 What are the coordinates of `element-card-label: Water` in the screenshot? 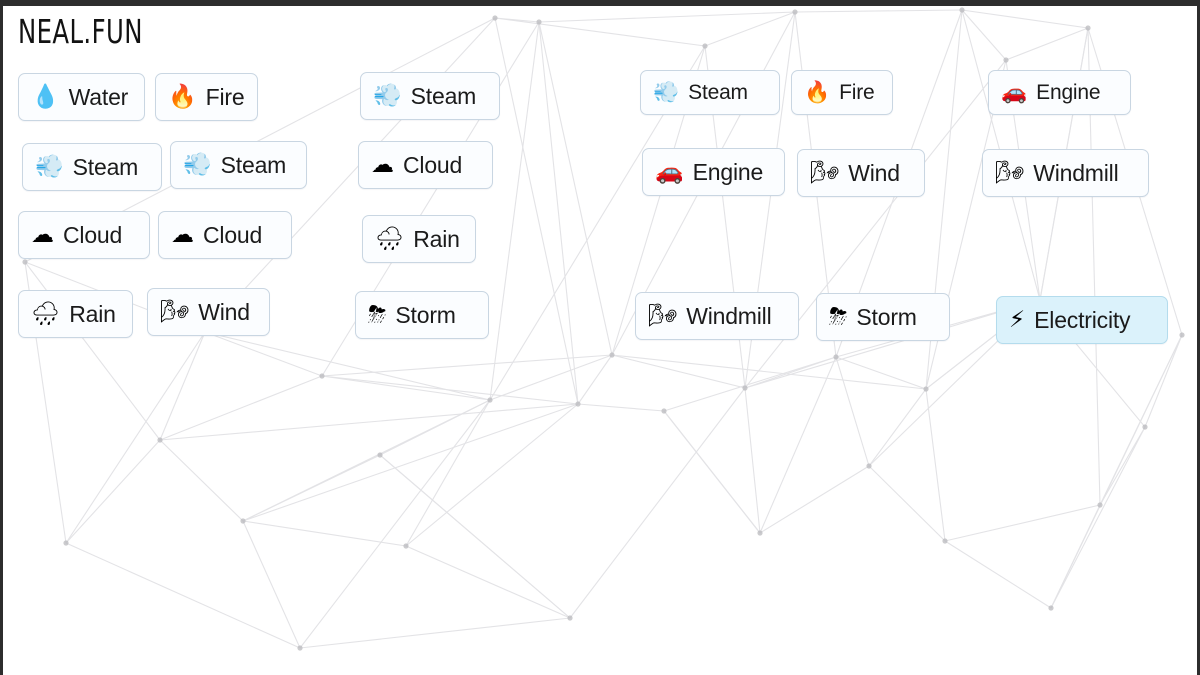 It's located at (98, 96).